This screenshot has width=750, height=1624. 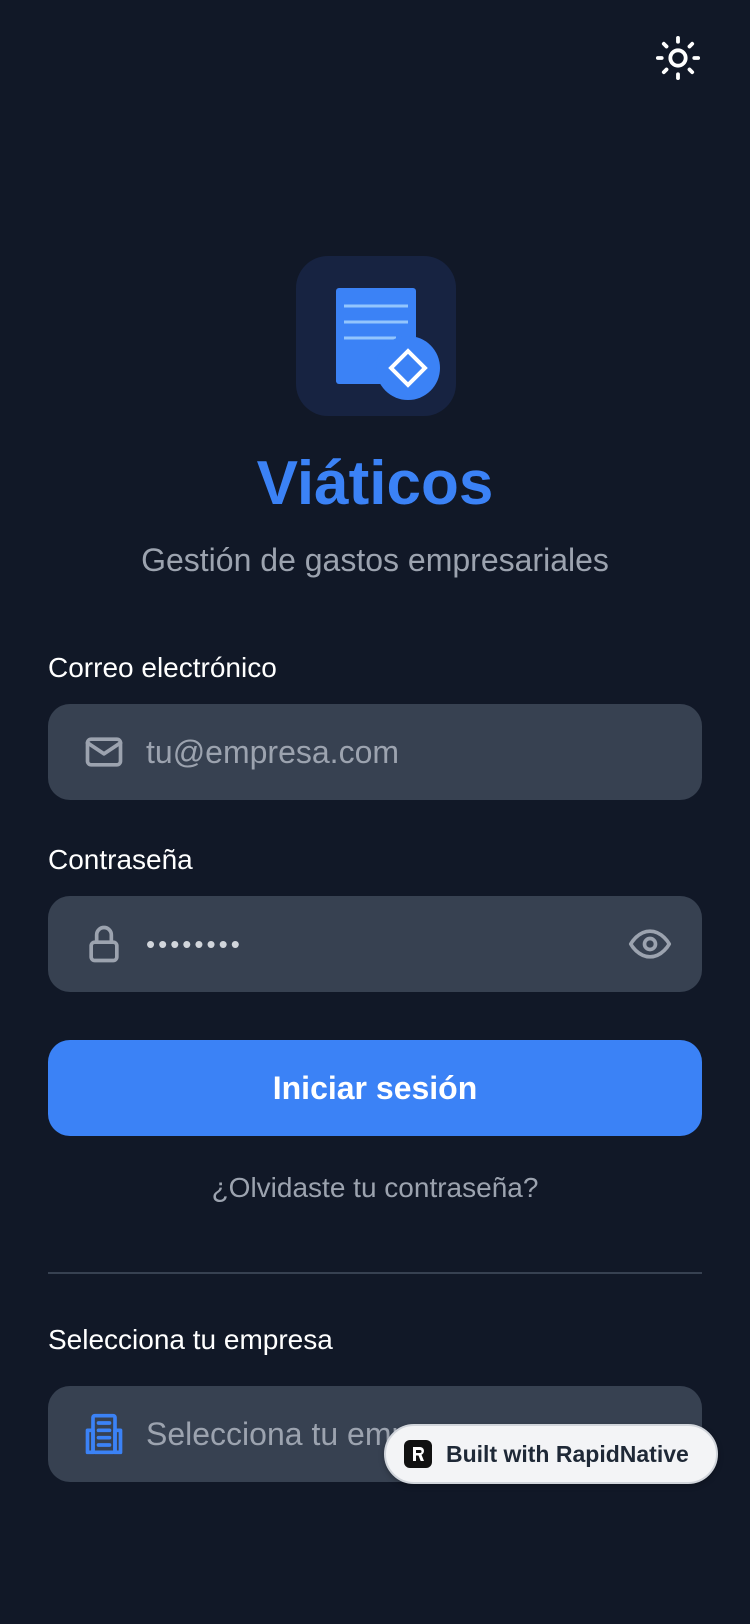 What do you see at coordinates (375, 560) in the screenshot?
I see `app-subtitle: Gestión de gastos empresariales` at bounding box center [375, 560].